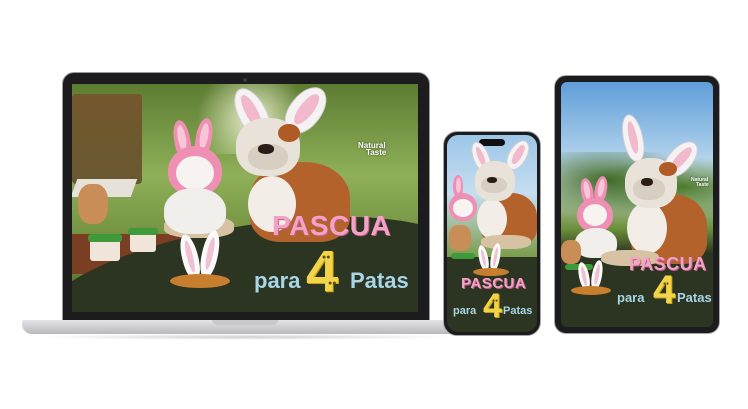 The image size is (748, 409). I want to click on cake-small, so click(105, 250).